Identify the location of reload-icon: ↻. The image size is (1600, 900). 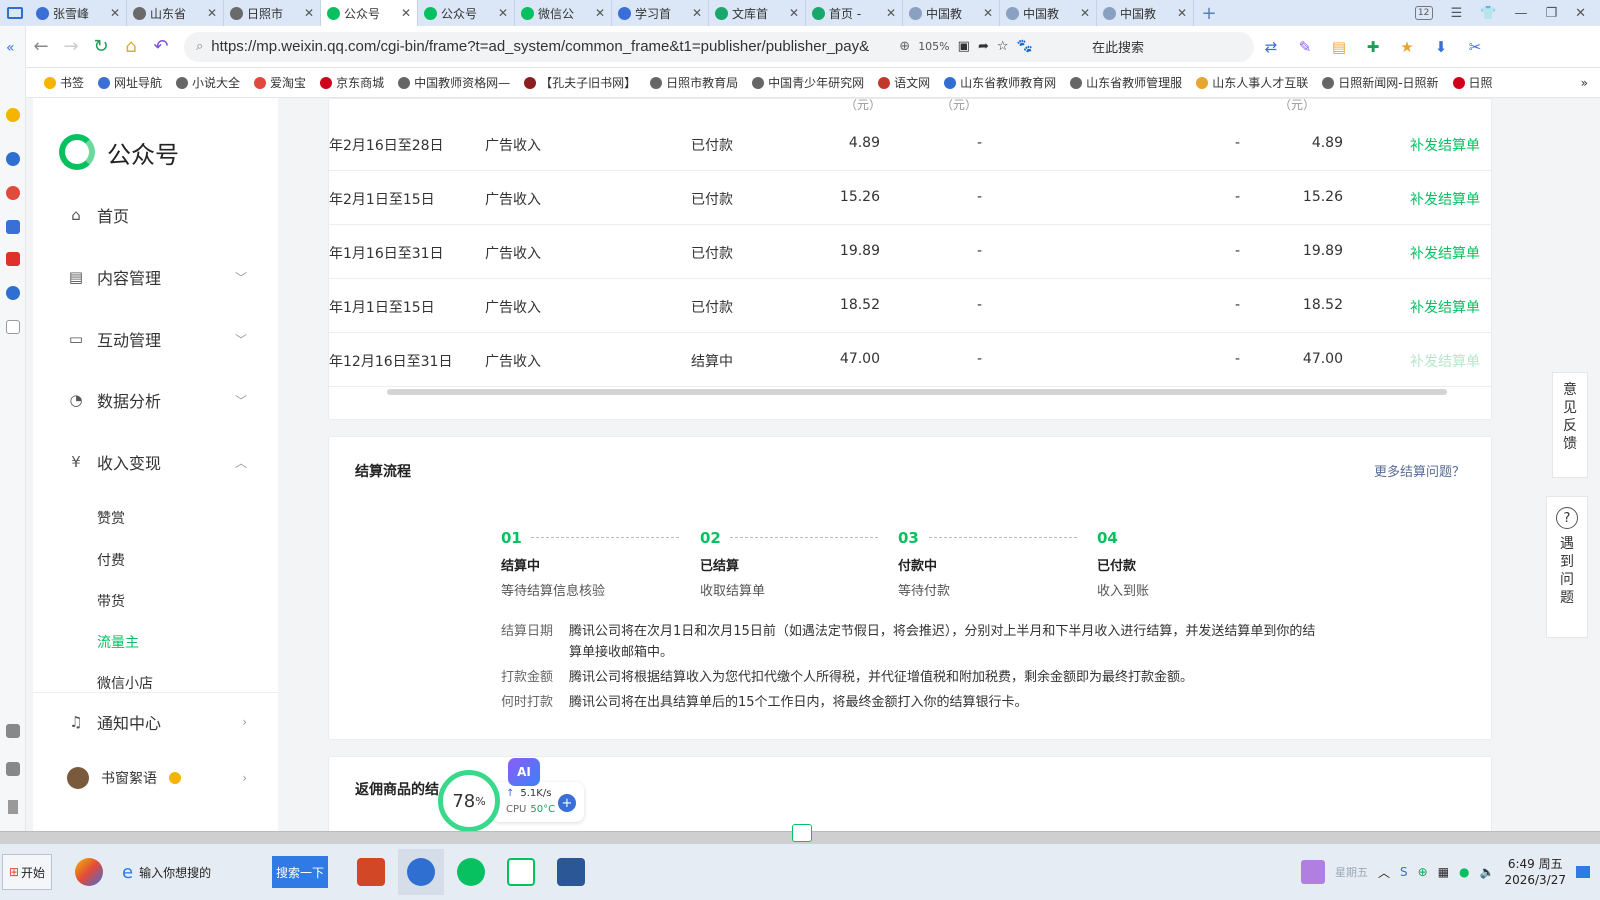
(101, 46).